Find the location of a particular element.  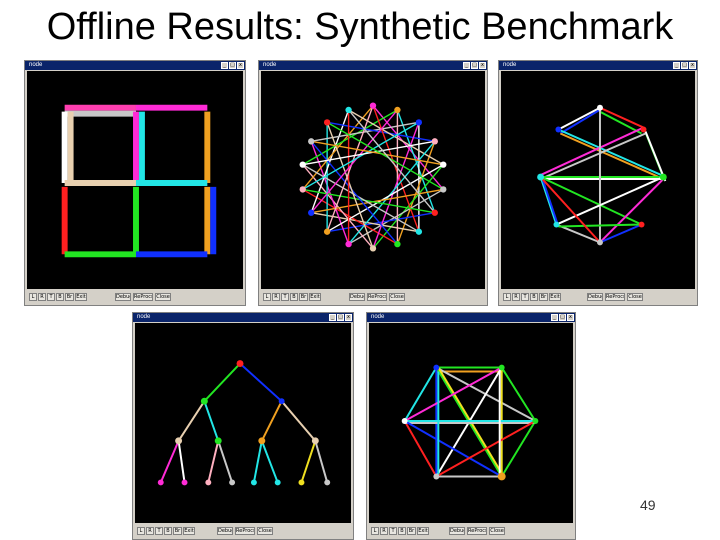

page-number: 49 is located at coordinates (648, 505).